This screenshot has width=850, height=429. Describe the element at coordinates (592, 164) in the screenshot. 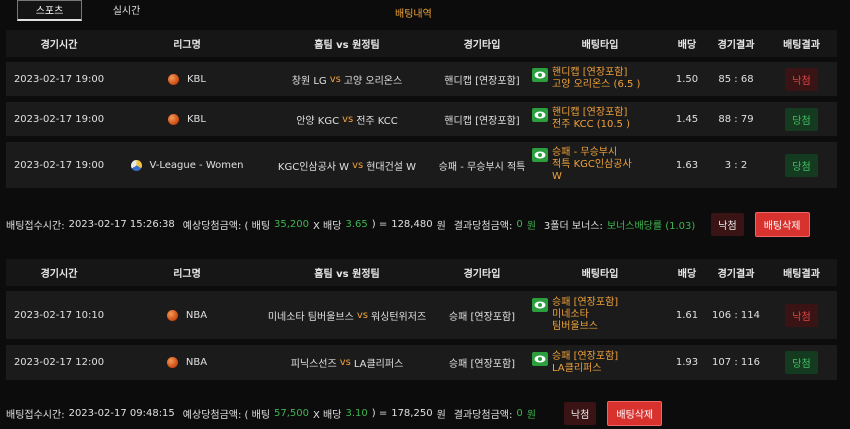

I see `bet-pick-line: 적특 KGC인삼공사` at that location.